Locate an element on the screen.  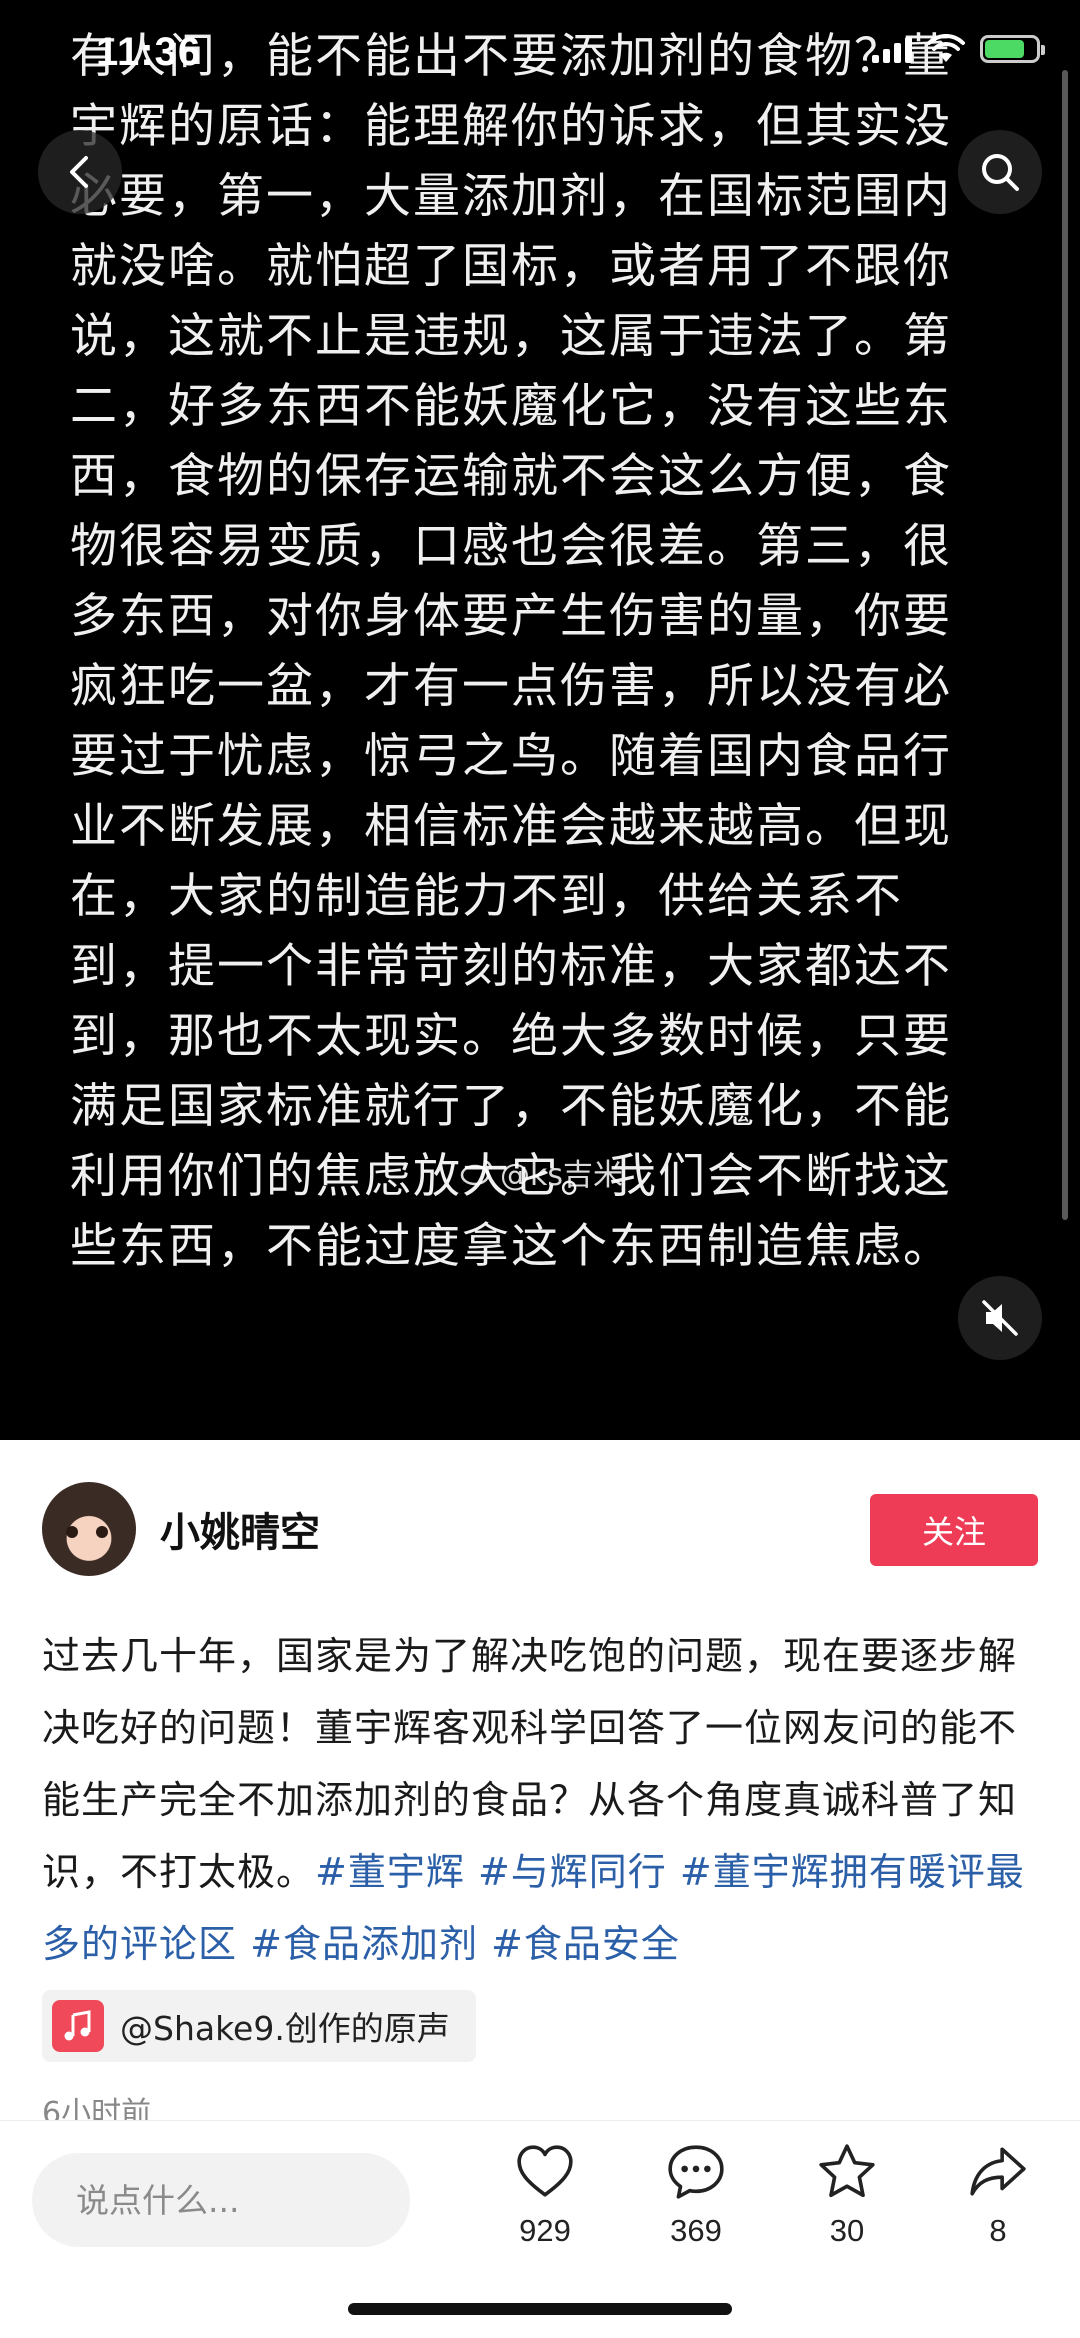
mute-button is located at coordinates (1000, 1318).